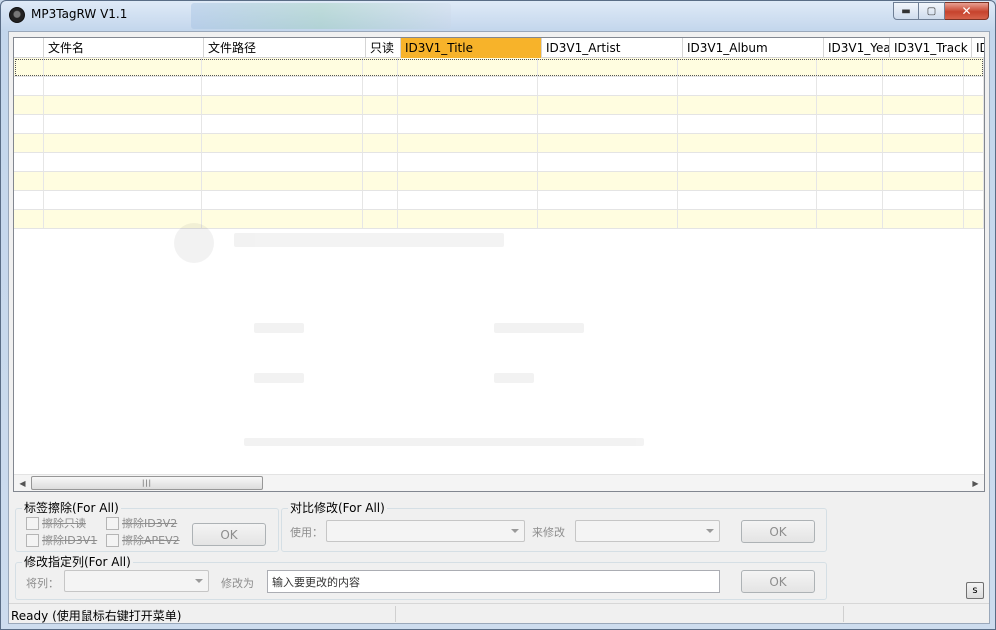  What do you see at coordinates (906, 11) in the screenshot?
I see `minimize-button: ▬` at bounding box center [906, 11].